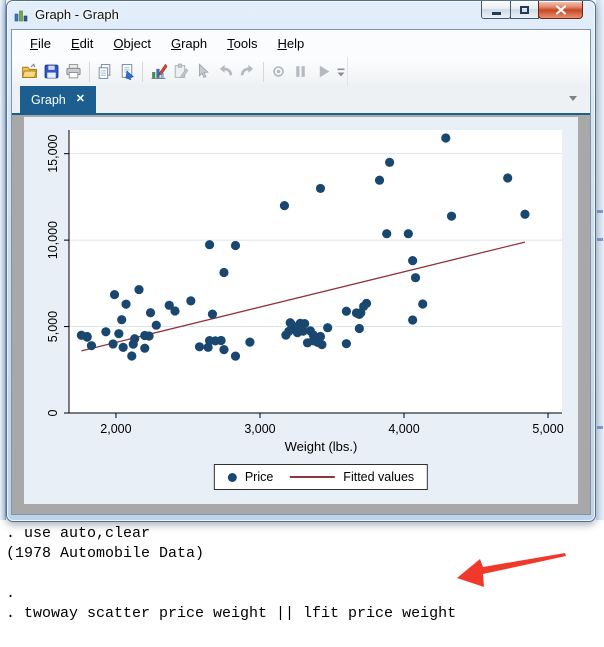 This screenshot has height=647, width=604. I want to click on open-button, so click(29, 72).